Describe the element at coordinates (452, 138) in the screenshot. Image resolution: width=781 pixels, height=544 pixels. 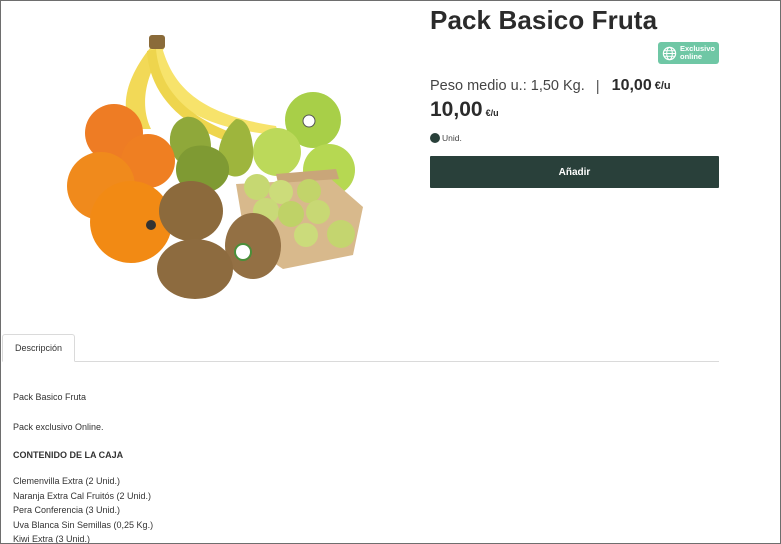
I see `unit-option-label: Unid.` at that location.